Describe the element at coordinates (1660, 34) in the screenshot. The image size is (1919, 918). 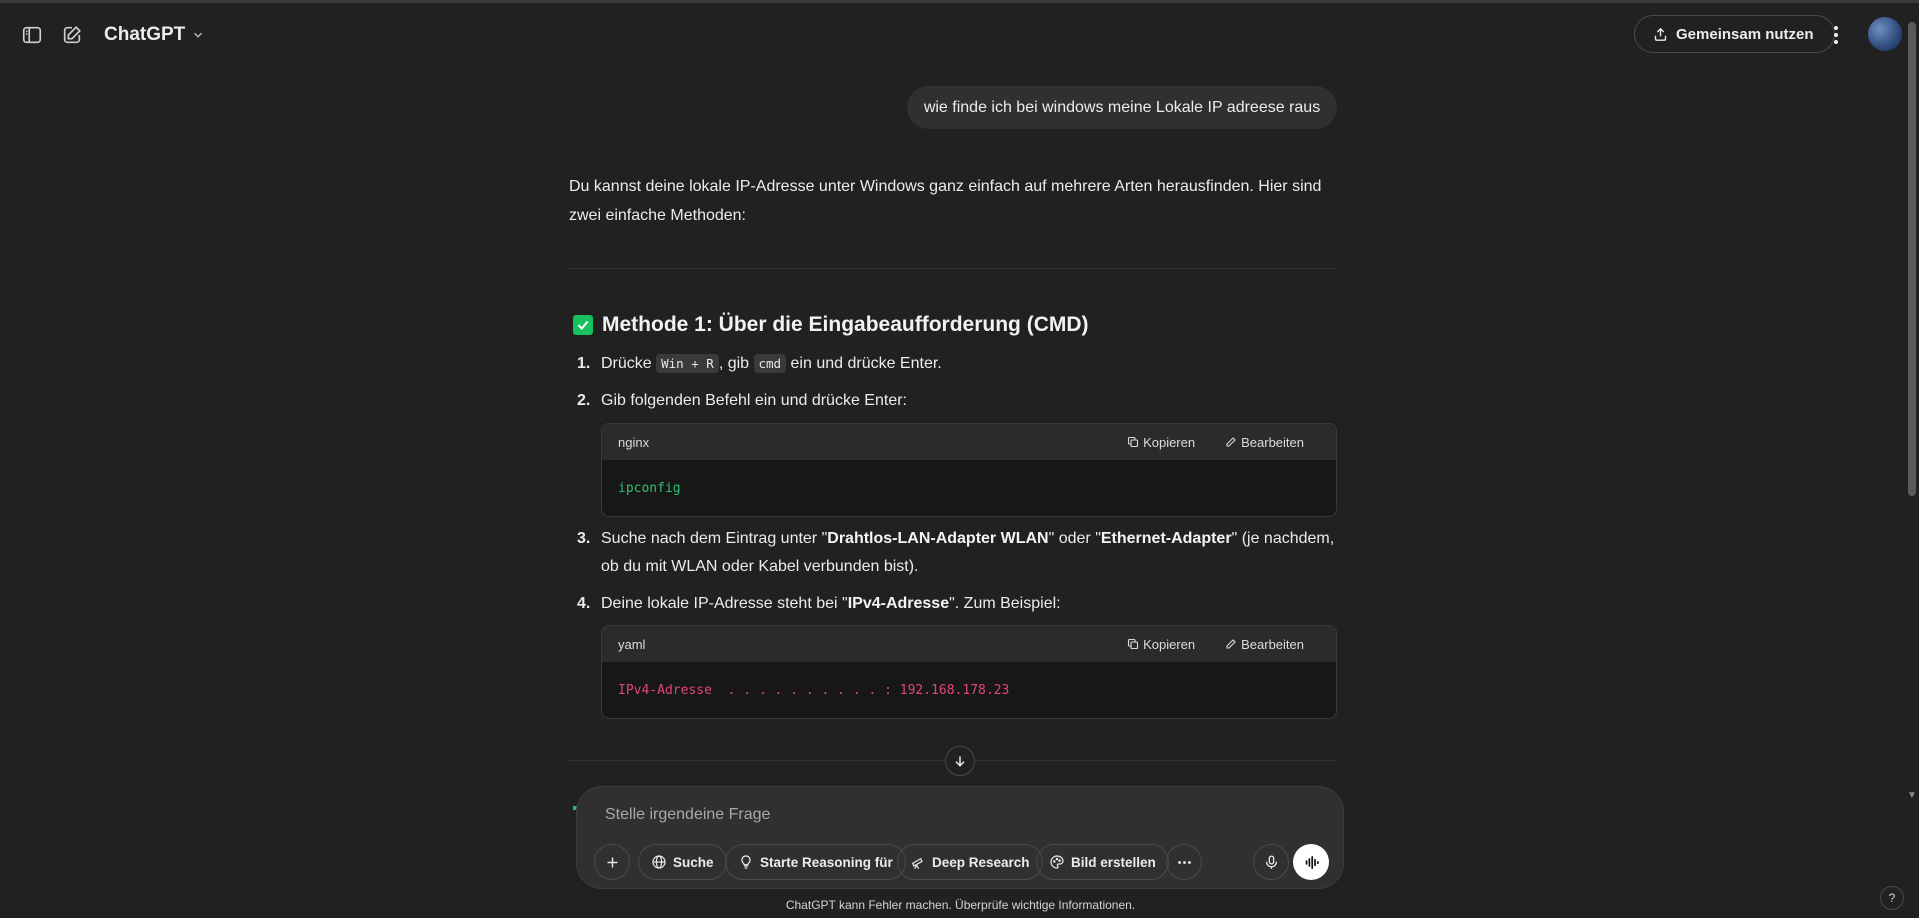
I see `share-icon` at that location.